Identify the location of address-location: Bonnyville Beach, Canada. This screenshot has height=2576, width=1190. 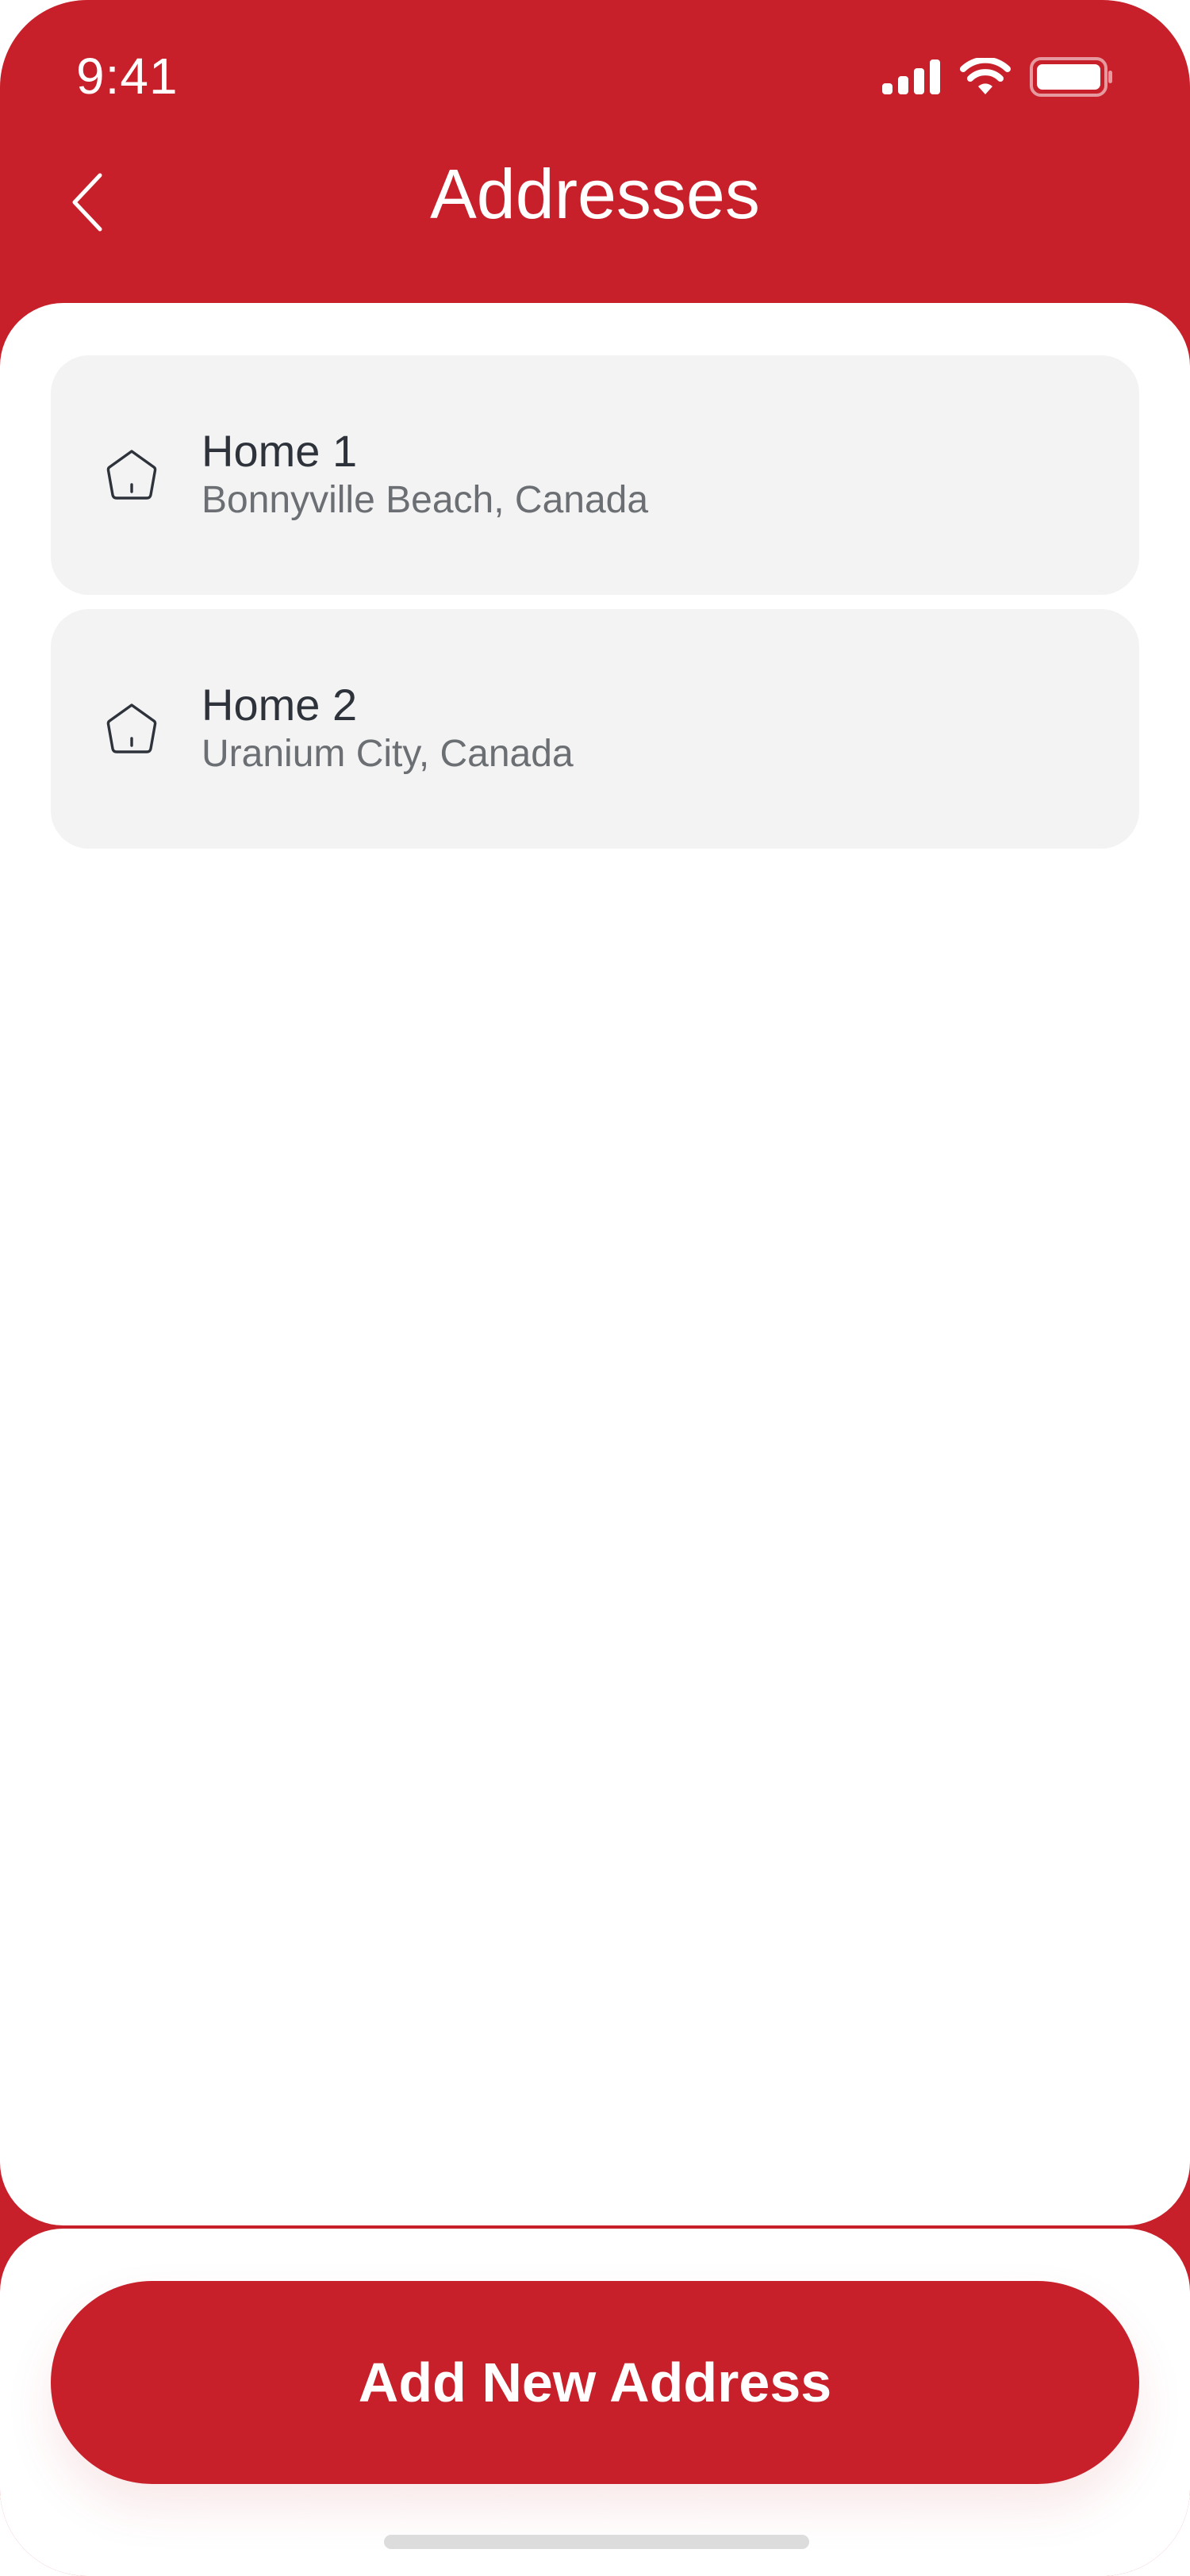
(425, 500).